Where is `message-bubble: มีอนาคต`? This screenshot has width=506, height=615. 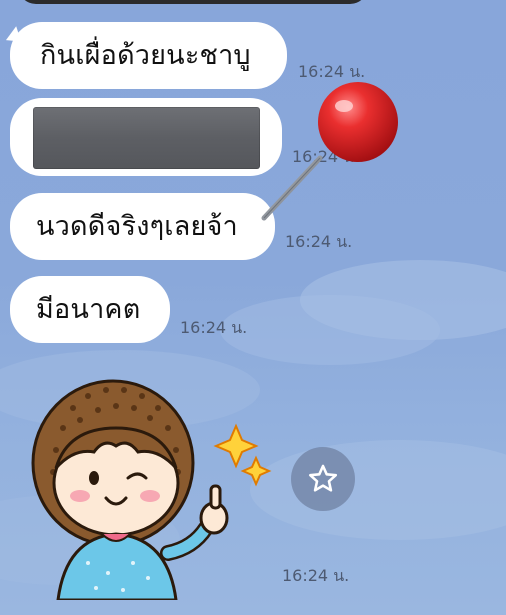
message-bubble: มีอนาคต is located at coordinates (90, 309).